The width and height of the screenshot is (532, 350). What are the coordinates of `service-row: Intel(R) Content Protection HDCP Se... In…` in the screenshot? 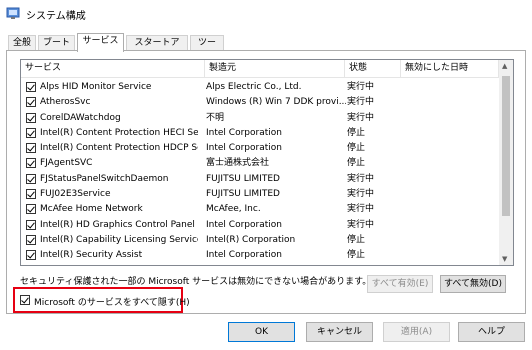 It's located at (260, 148).